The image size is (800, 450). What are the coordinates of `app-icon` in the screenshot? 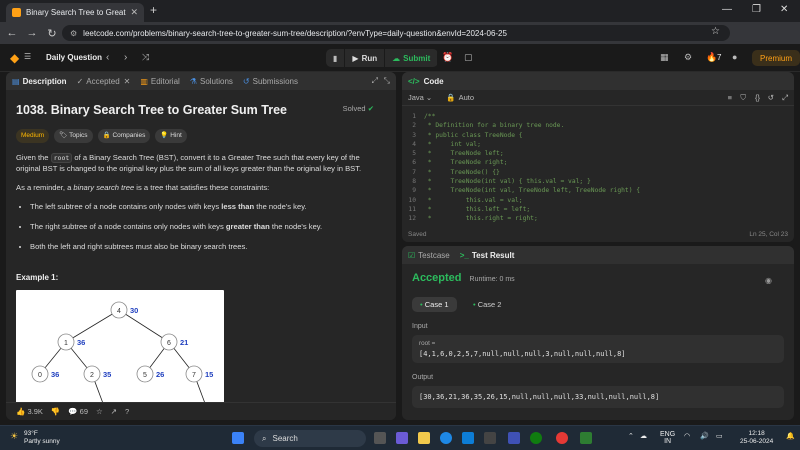 It's located at (490, 438).